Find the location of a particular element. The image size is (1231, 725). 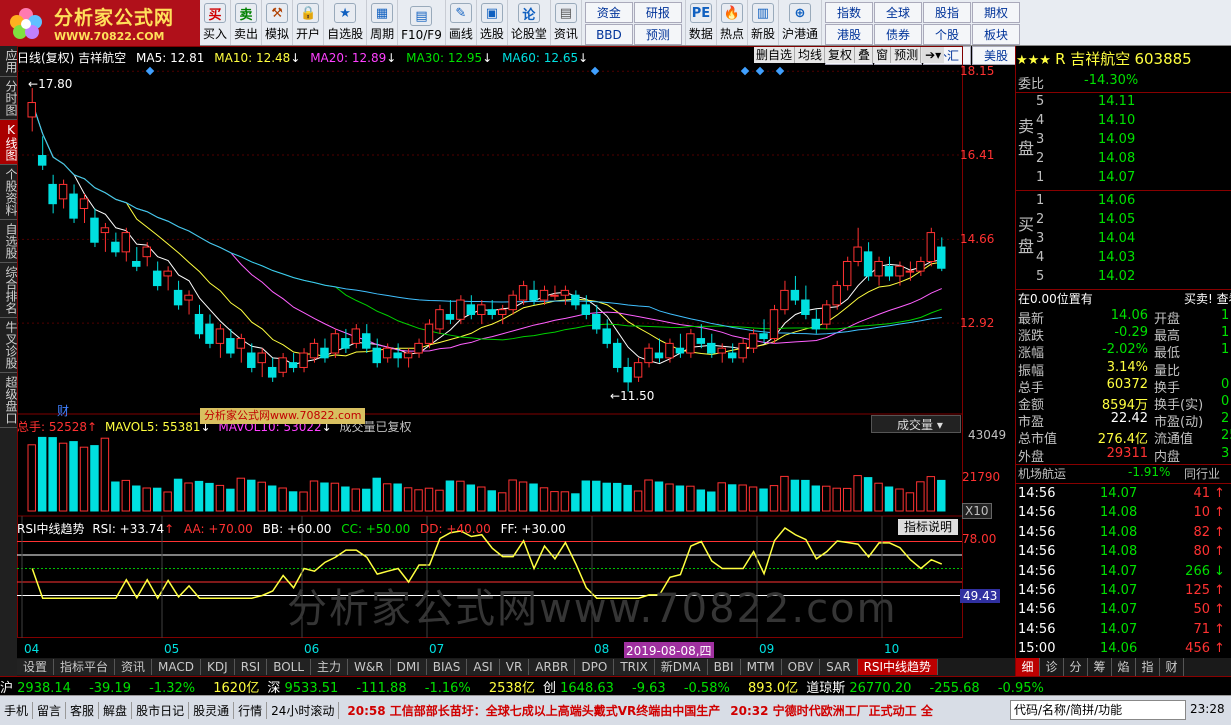

buy-level-0: 1 14.06 is located at coordinates (1123, 202).